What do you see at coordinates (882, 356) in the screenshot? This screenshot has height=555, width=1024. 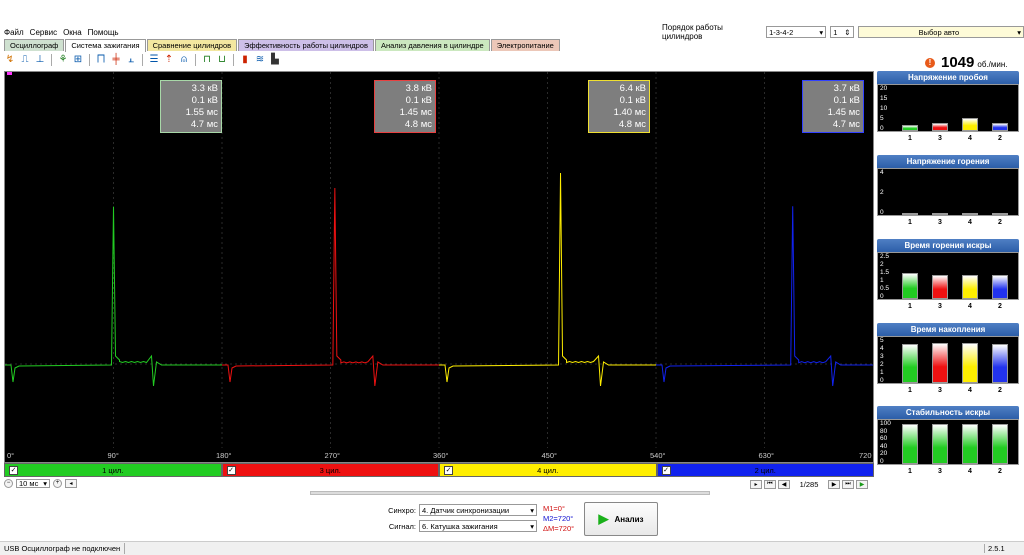 I see `y-tick-label: 3` at bounding box center [882, 356].